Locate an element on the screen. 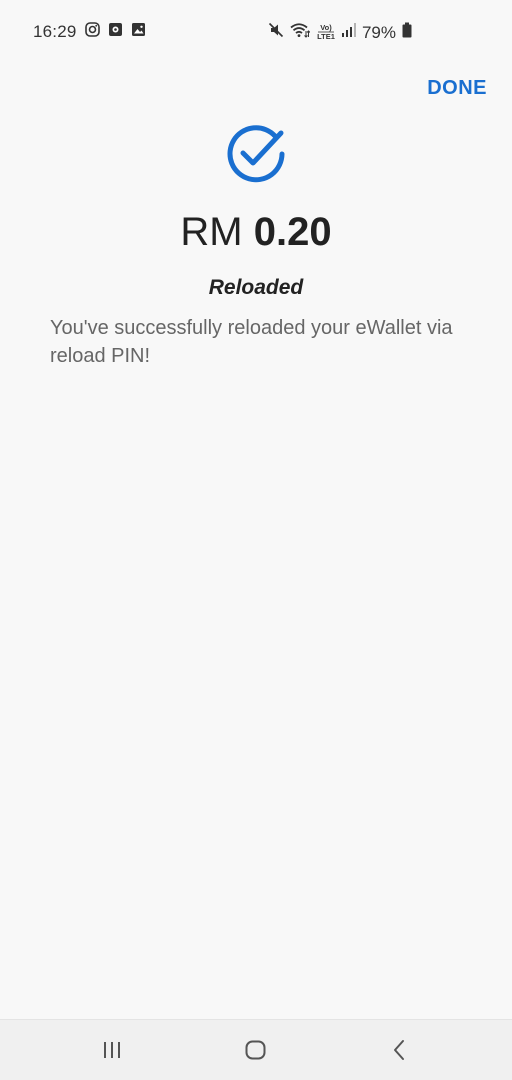 The height and width of the screenshot is (1080, 512). mute-icon is located at coordinates (276, 32).